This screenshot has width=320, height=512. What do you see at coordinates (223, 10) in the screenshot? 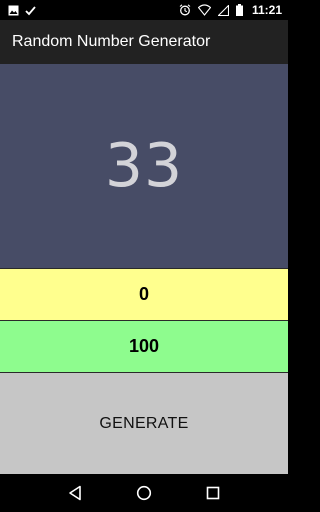
I see `signal-icon` at bounding box center [223, 10].